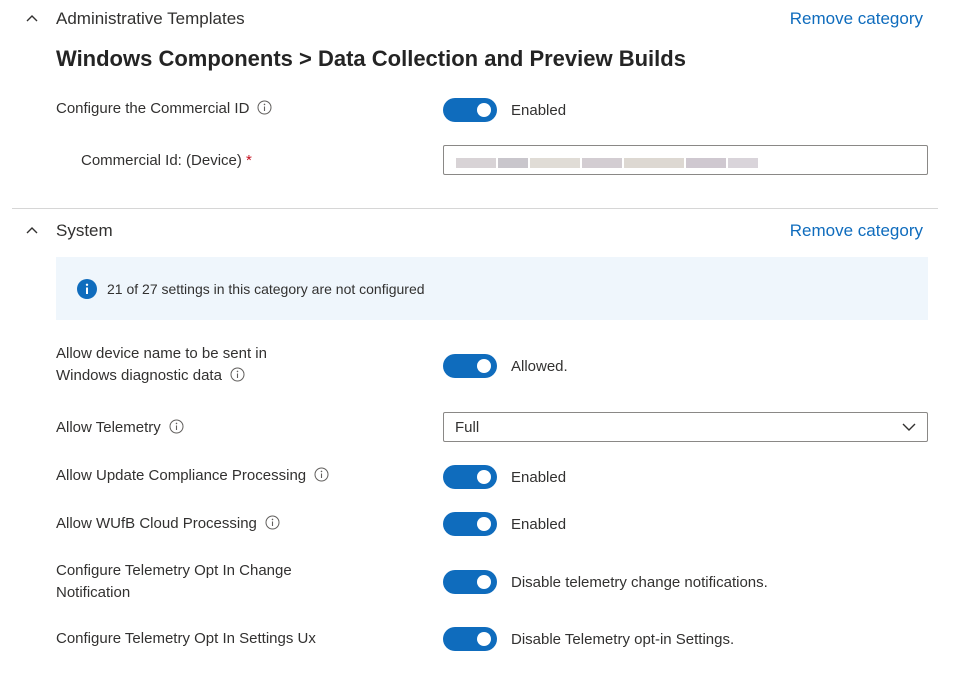  I want to click on toggle-row-update-compliance: Enabled, so click(504, 477).